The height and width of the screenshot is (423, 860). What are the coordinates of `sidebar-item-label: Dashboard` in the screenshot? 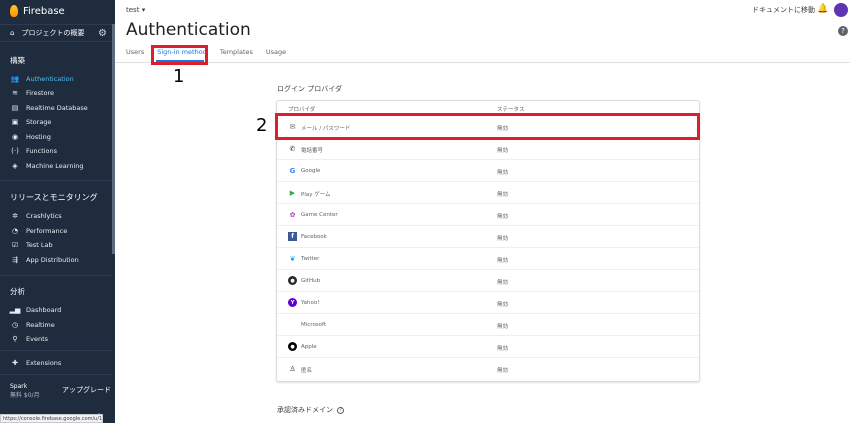 It's located at (44, 310).